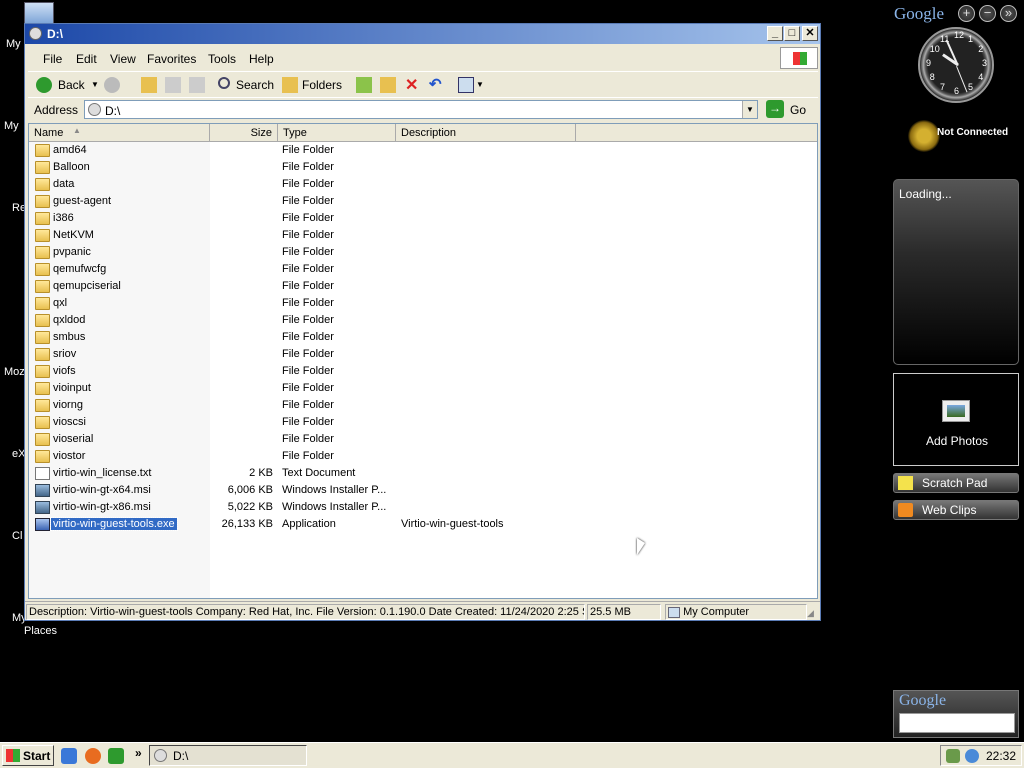  What do you see at coordinates (94, 109) in the screenshot?
I see `drive-icon` at bounding box center [94, 109].